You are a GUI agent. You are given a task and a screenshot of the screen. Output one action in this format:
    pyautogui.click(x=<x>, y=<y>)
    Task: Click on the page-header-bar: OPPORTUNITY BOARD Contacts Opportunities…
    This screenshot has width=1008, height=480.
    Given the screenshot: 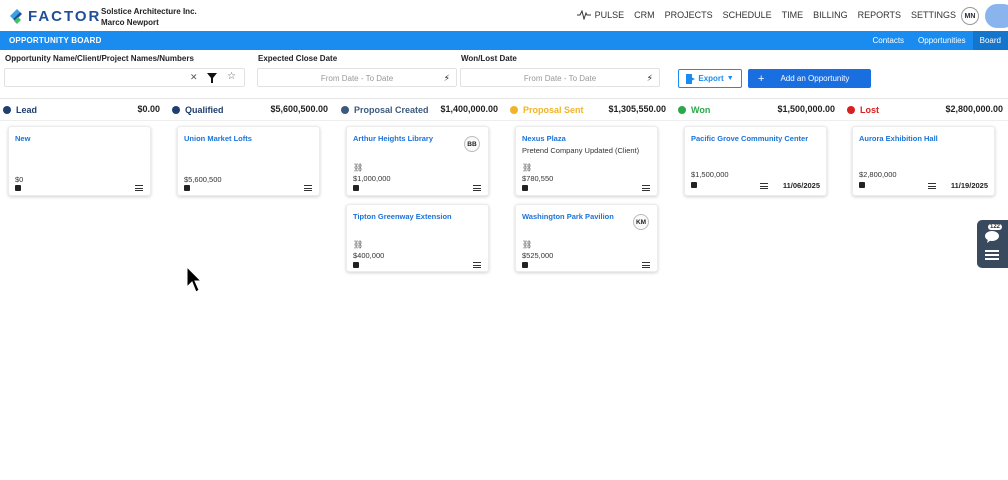 What is the action you would take?
    pyautogui.click(x=504, y=40)
    